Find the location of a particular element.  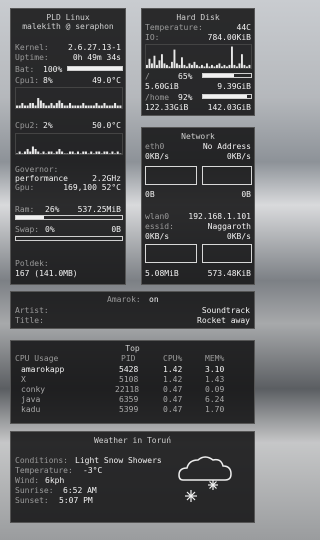

conditions-value: Light Snow Showers is located at coordinates (118, 460).